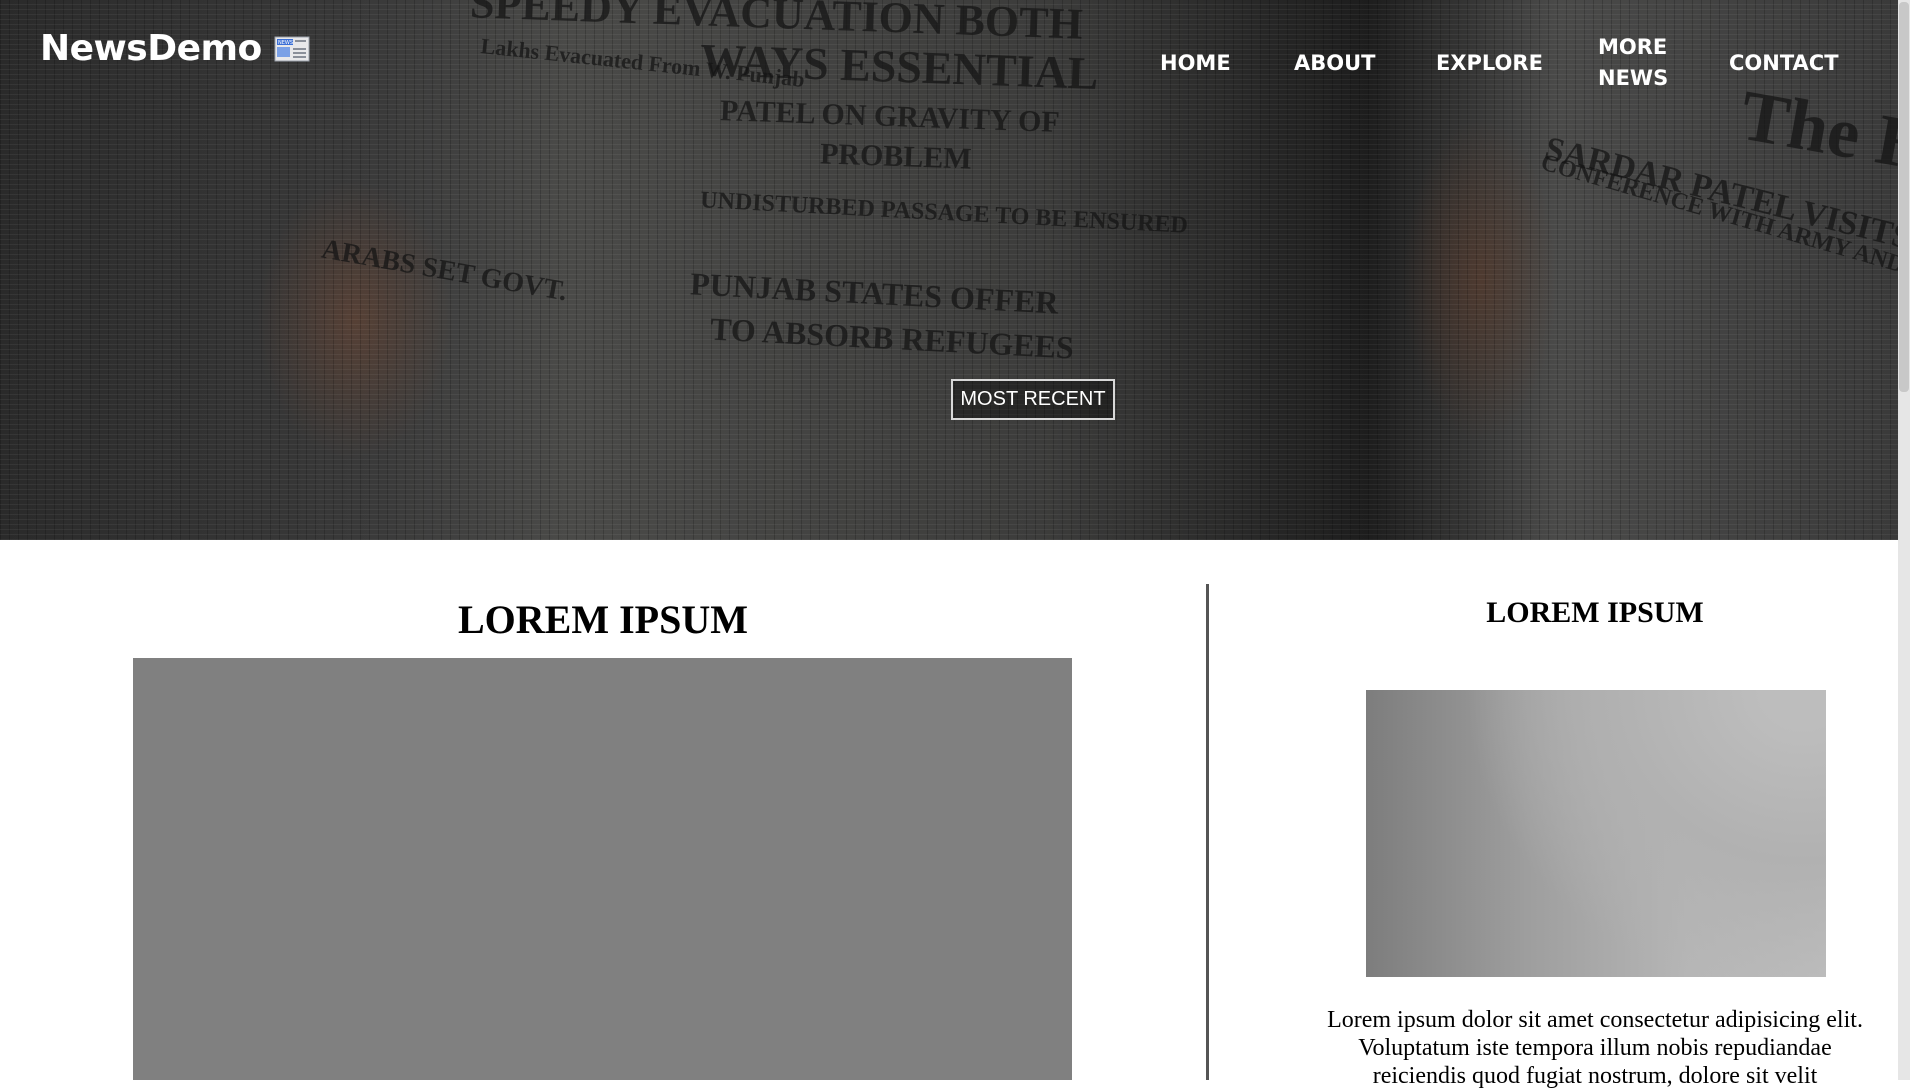 The image size is (1910, 1090). I want to click on nav-more-news: MORE NEWS, so click(1643, 63).